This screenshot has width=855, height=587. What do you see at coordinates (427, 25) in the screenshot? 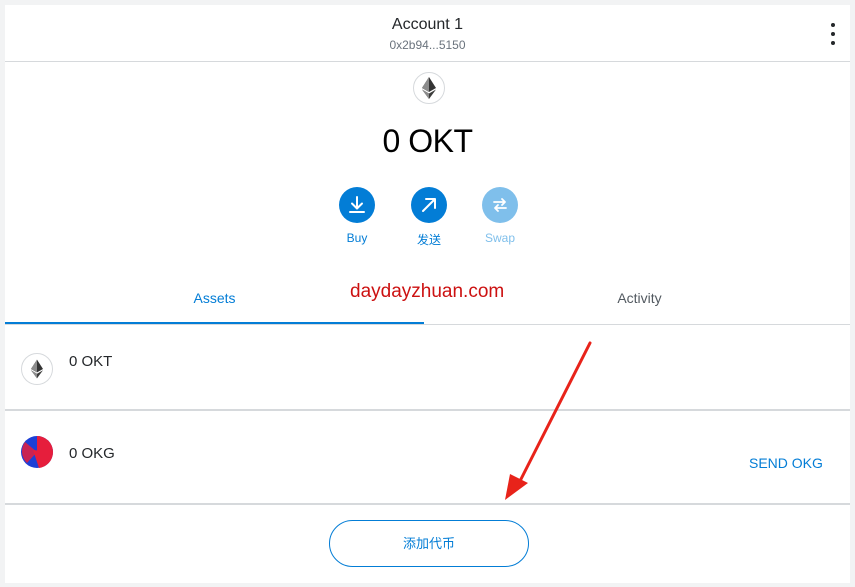
I see `account-name: Account 1` at bounding box center [427, 25].